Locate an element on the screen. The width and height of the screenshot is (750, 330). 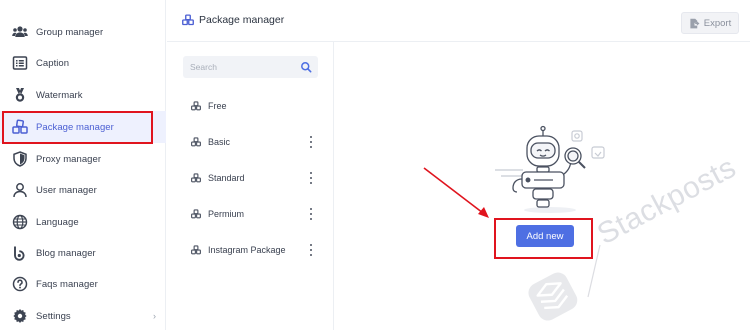
package-name: Standard is located at coordinates (226, 178).